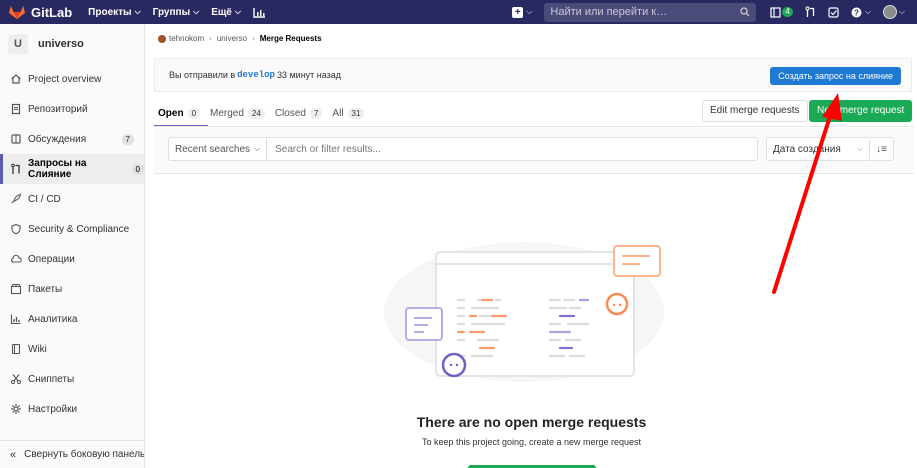 This screenshot has height=468, width=917. I want to click on new-item-dropdown: + ⌵, so click(522, 12).